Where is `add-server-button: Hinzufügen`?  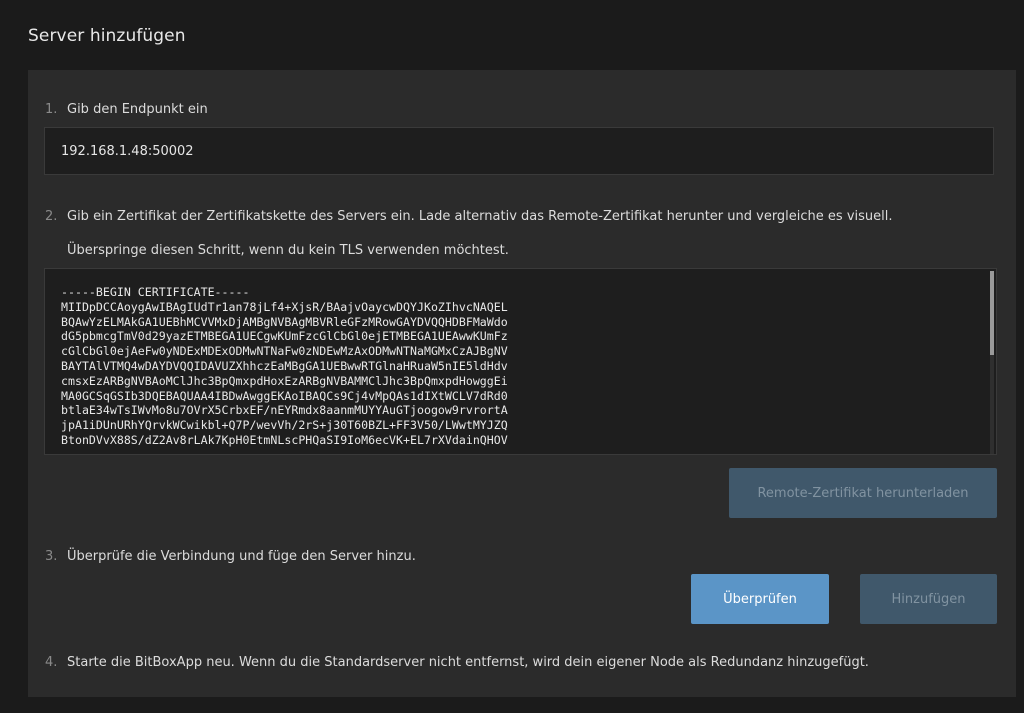
add-server-button: Hinzufügen is located at coordinates (928, 599).